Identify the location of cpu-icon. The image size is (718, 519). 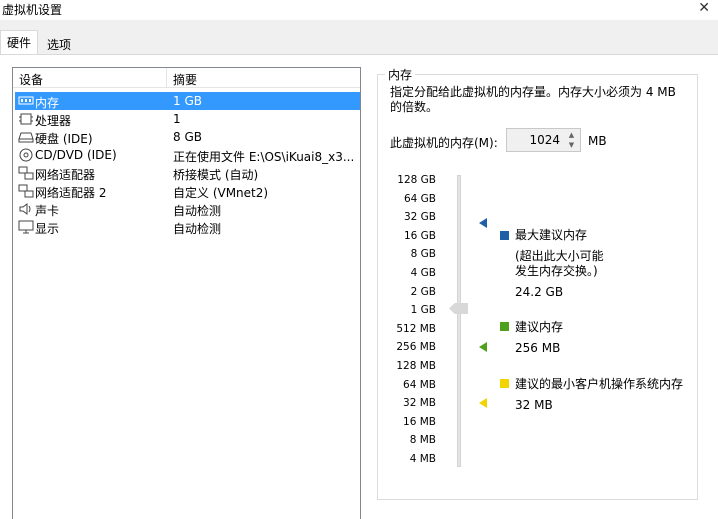
(26, 119).